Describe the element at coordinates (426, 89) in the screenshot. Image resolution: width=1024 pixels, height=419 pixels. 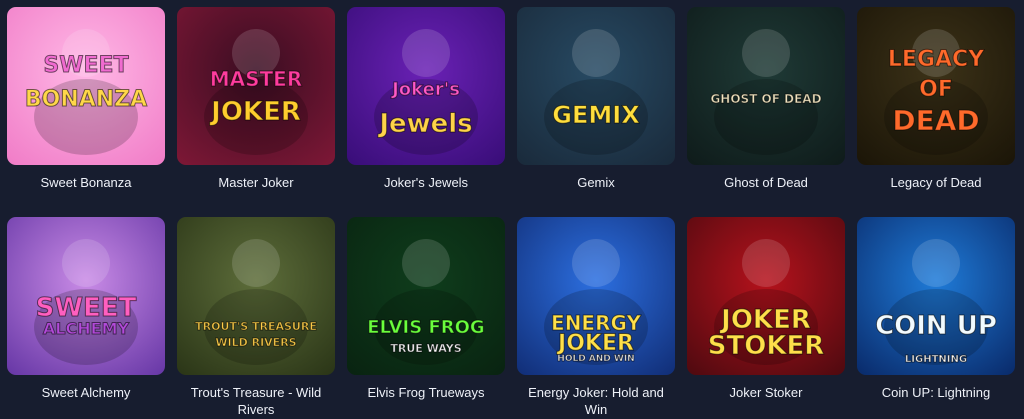
I see `game-logo-text: Joker's` at that location.